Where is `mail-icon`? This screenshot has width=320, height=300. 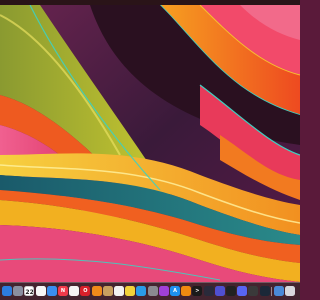 mail-icon is located at coordinates (51, 291).